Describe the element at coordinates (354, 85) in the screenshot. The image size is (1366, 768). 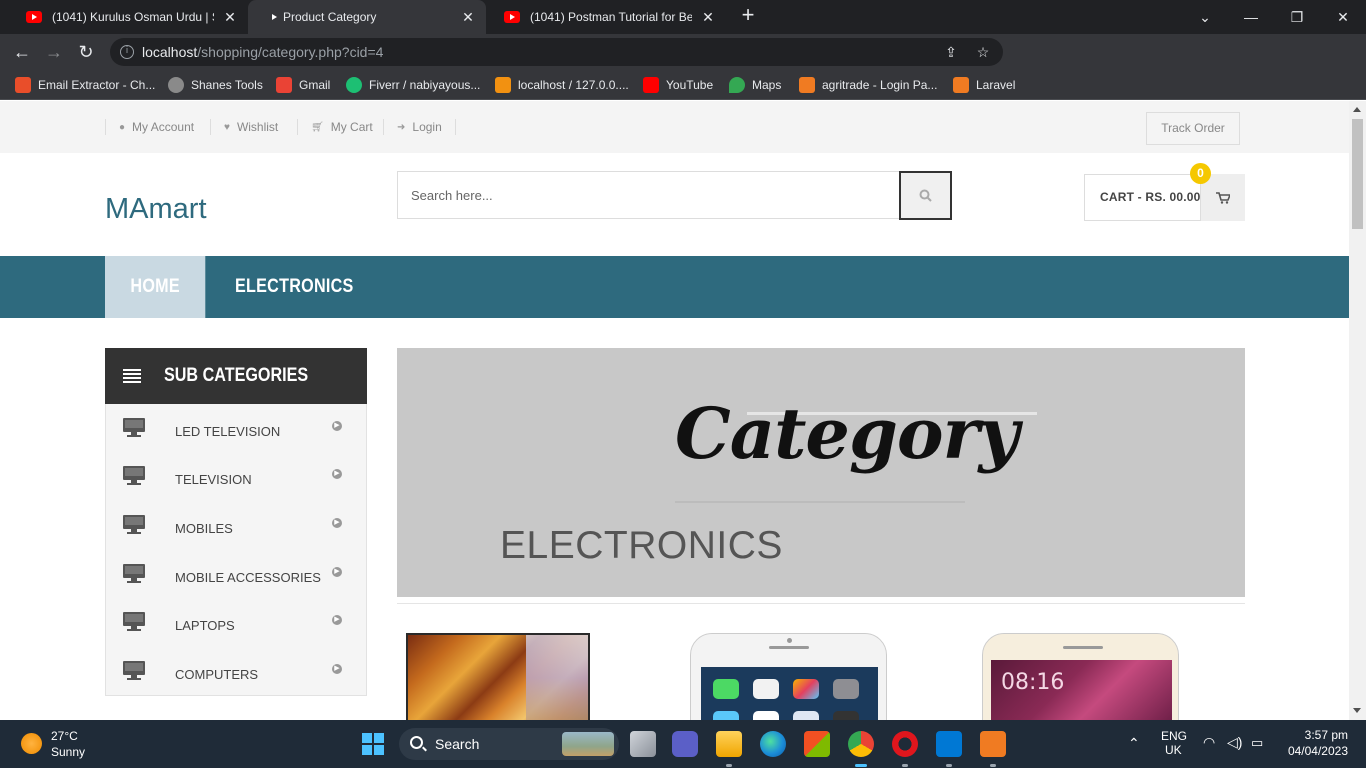
I see `fiverr-icon` at that location.